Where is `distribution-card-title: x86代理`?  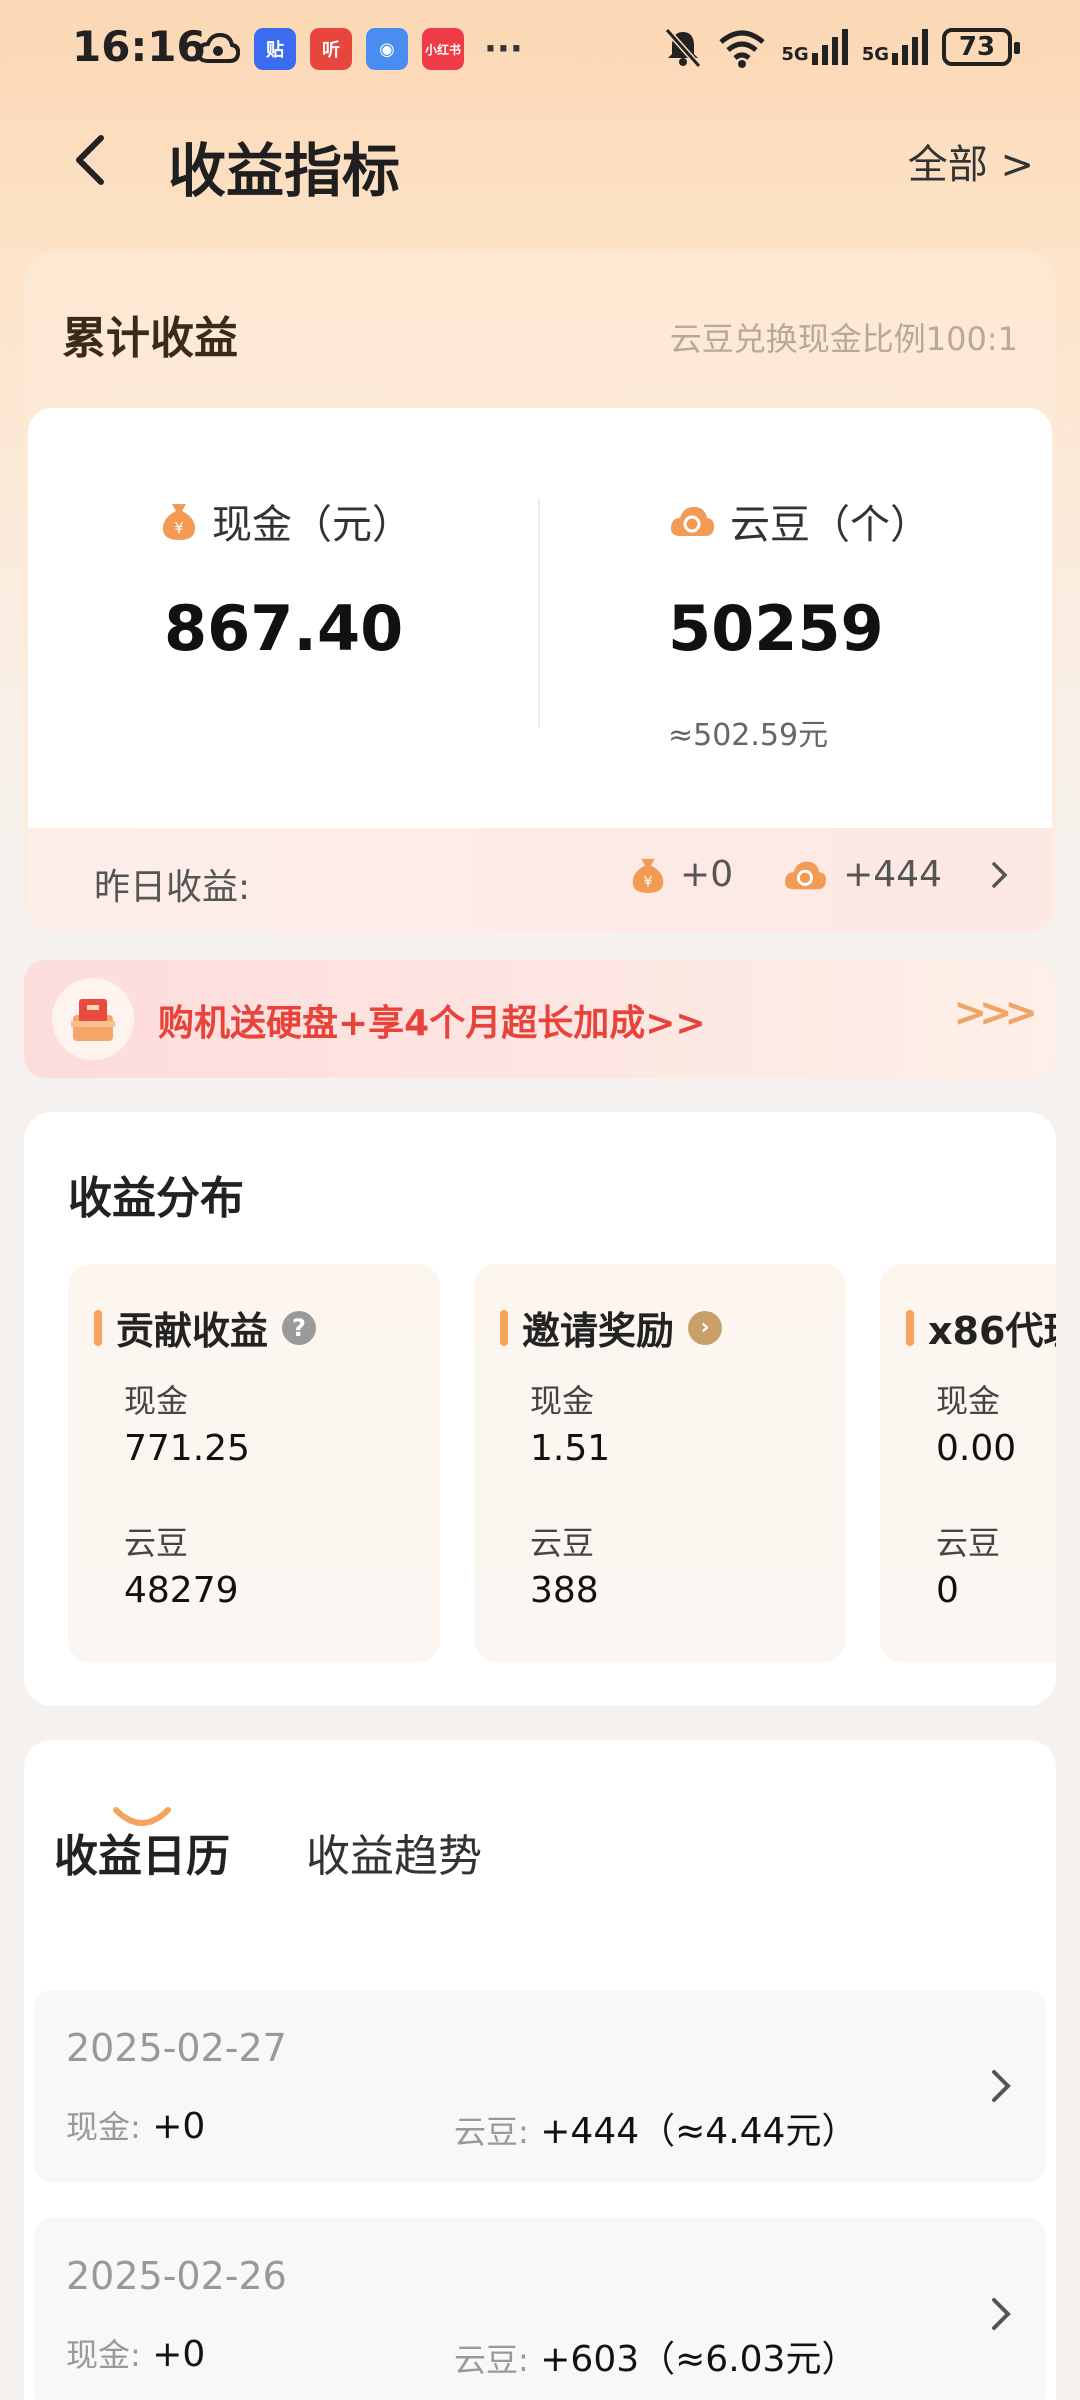
distribution-card-title: x86代理 is located at coordinates (992, 1331).